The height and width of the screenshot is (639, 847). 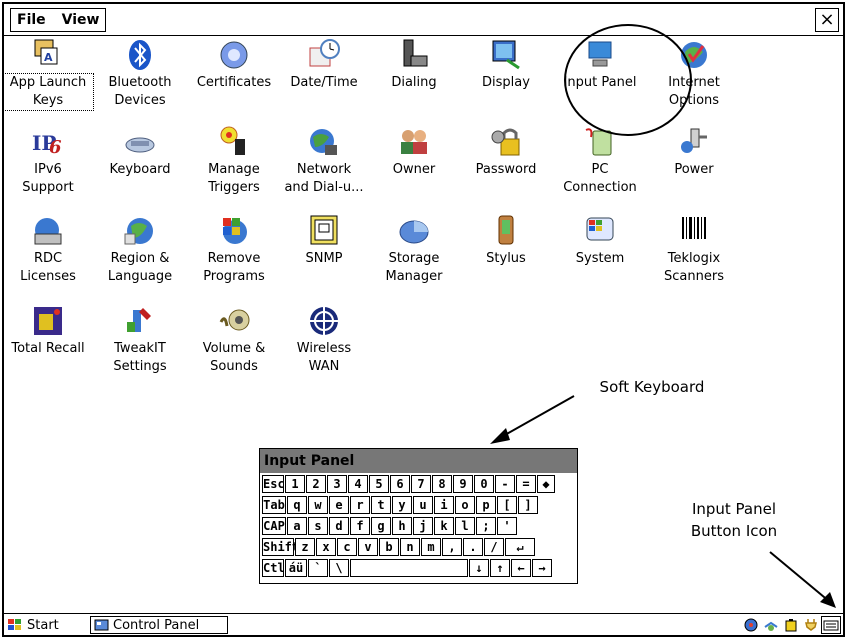 I want to click on keyboard-key: ↵, so click(x=520, y=547).